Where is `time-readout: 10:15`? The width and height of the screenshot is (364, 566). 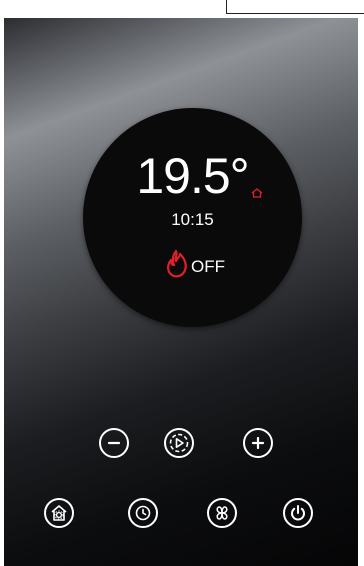 time-readout: 10:15 is located at coordinates (192, 219).